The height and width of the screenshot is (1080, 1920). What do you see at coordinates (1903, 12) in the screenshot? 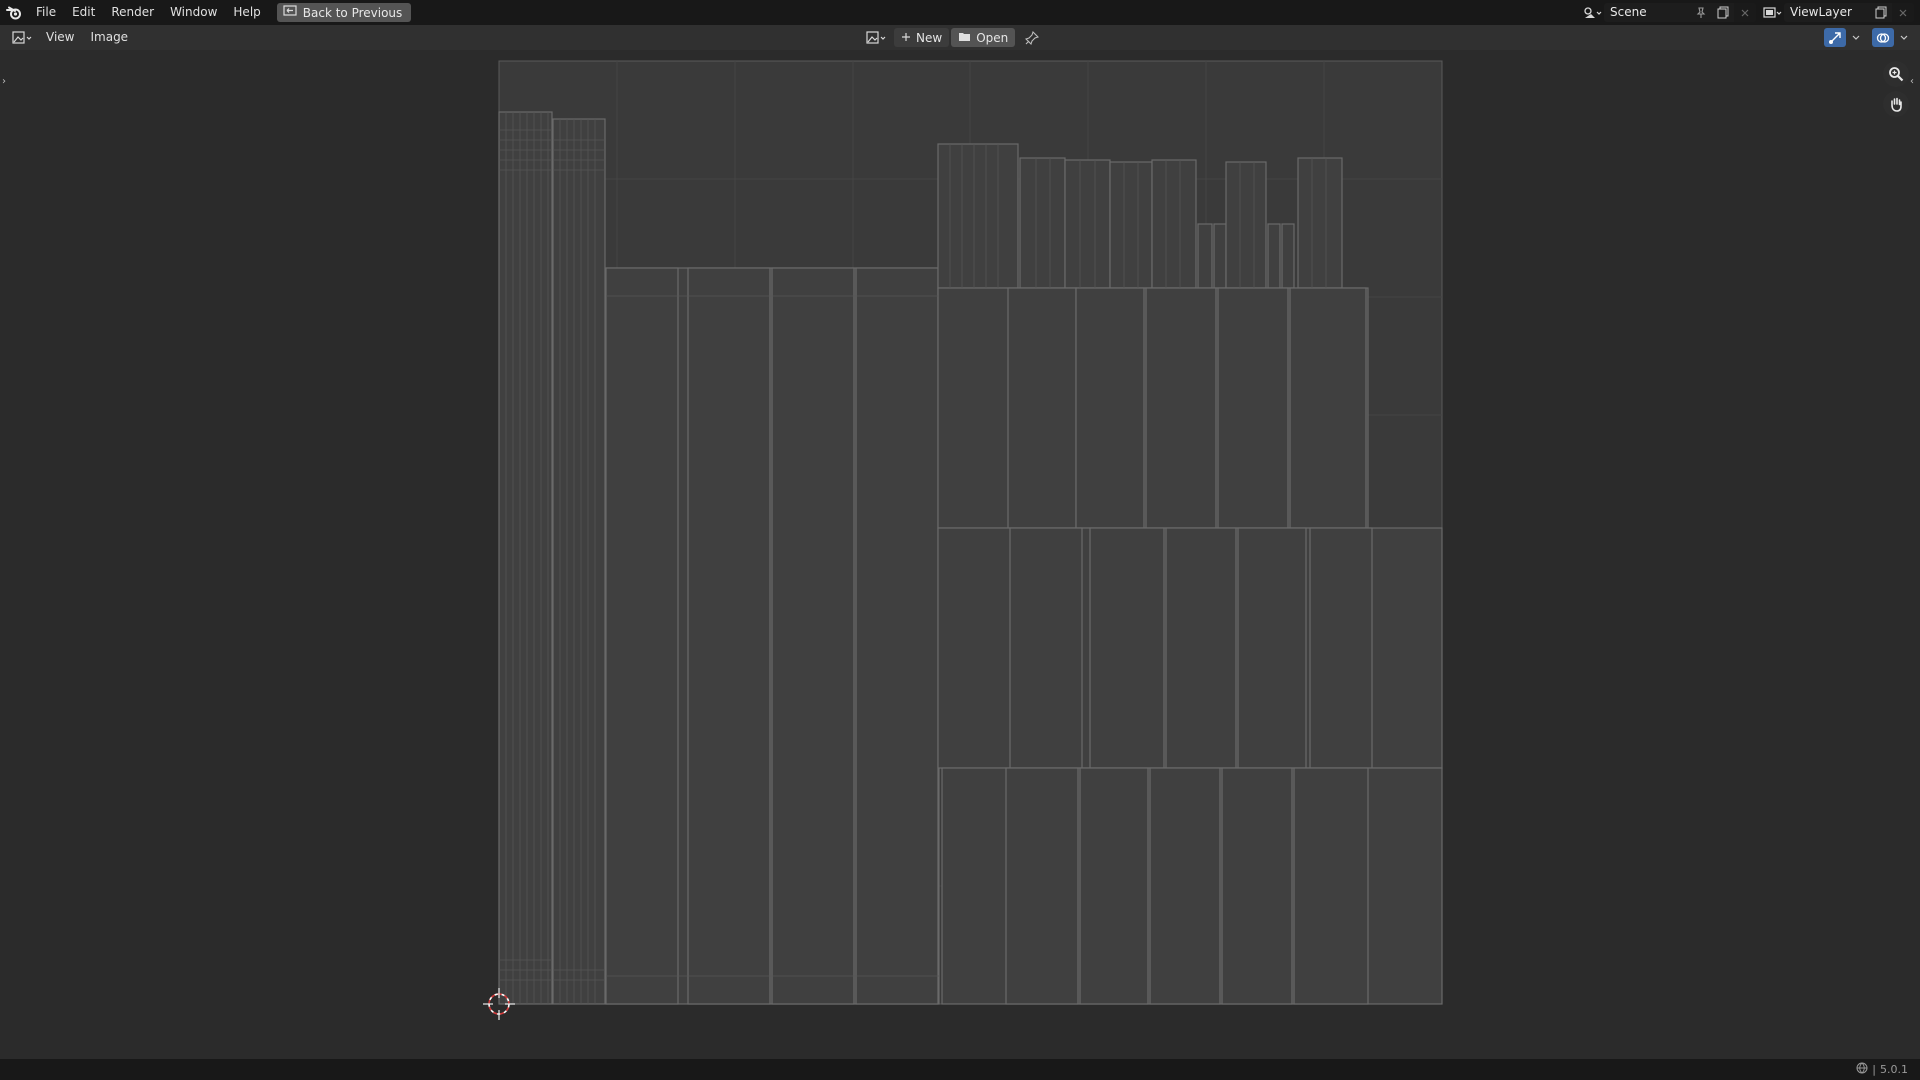
I see `delete-view-layer-icon` at bounding box center [1903, 12].